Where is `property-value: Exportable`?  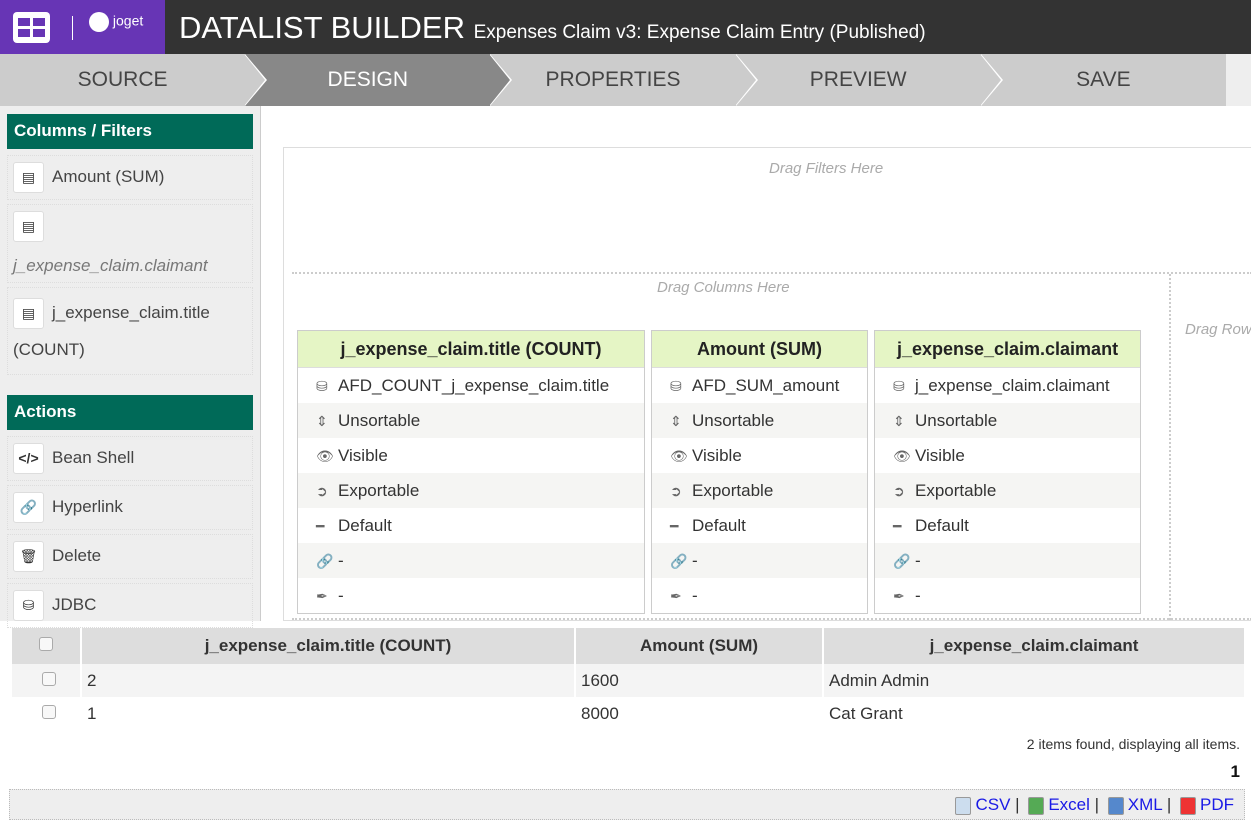
property-value: Exportable is located at coordinates (956, 490).